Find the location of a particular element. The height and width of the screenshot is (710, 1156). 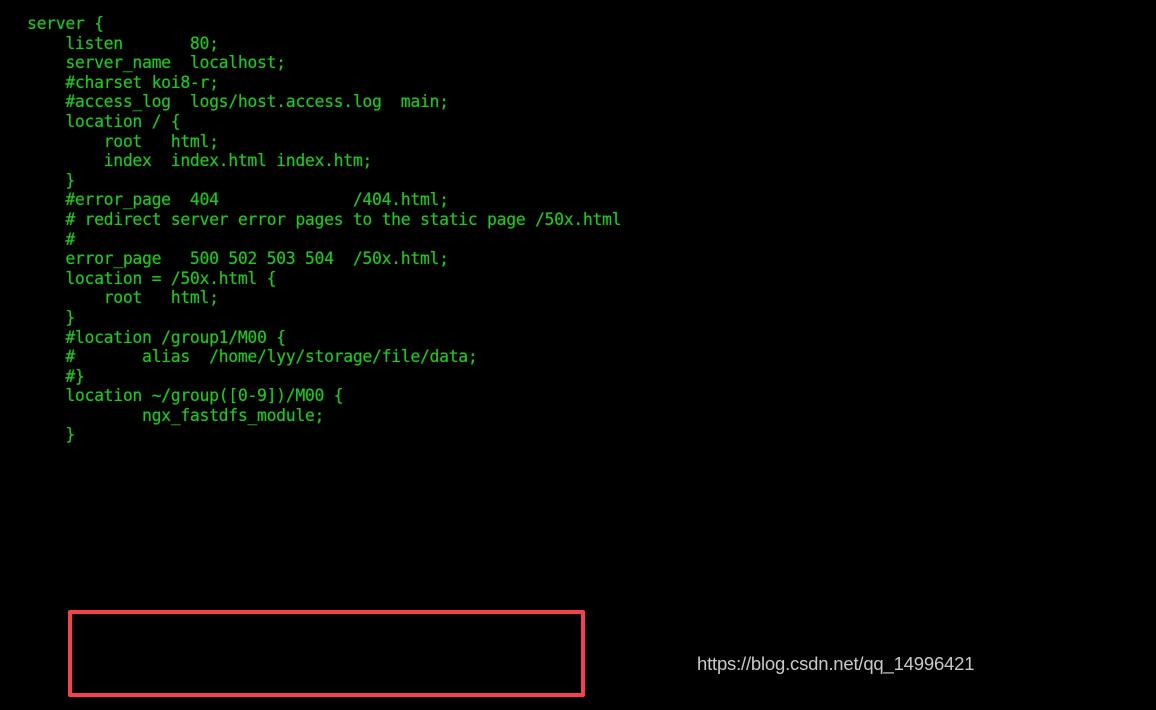

code-line: # is located at coordinates (51, 239).